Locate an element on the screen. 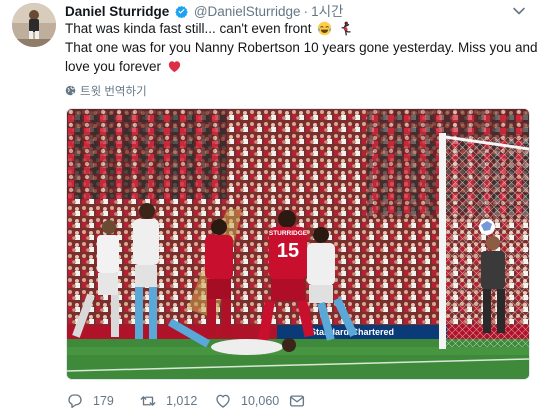  retweet-button: 1,012 is located at coordinates (168, 401).